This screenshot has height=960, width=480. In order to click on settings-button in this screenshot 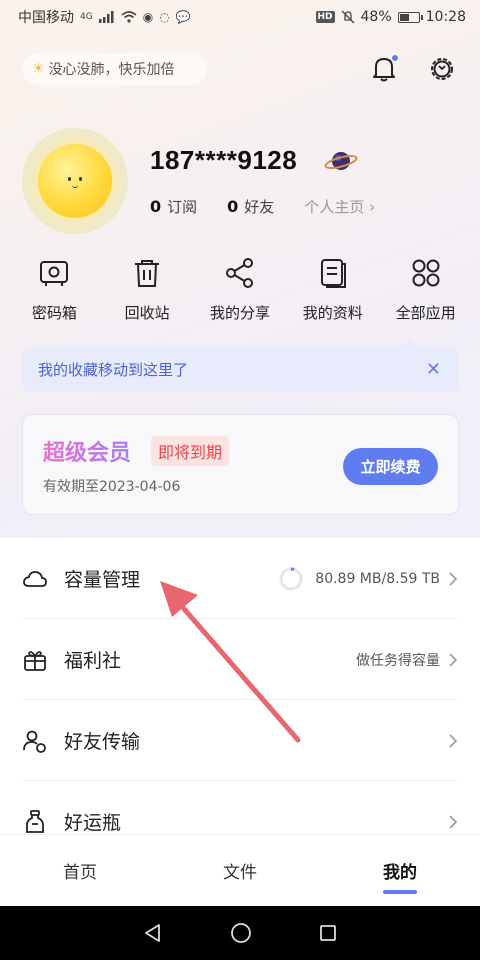, I will do `click(442, 69)`.